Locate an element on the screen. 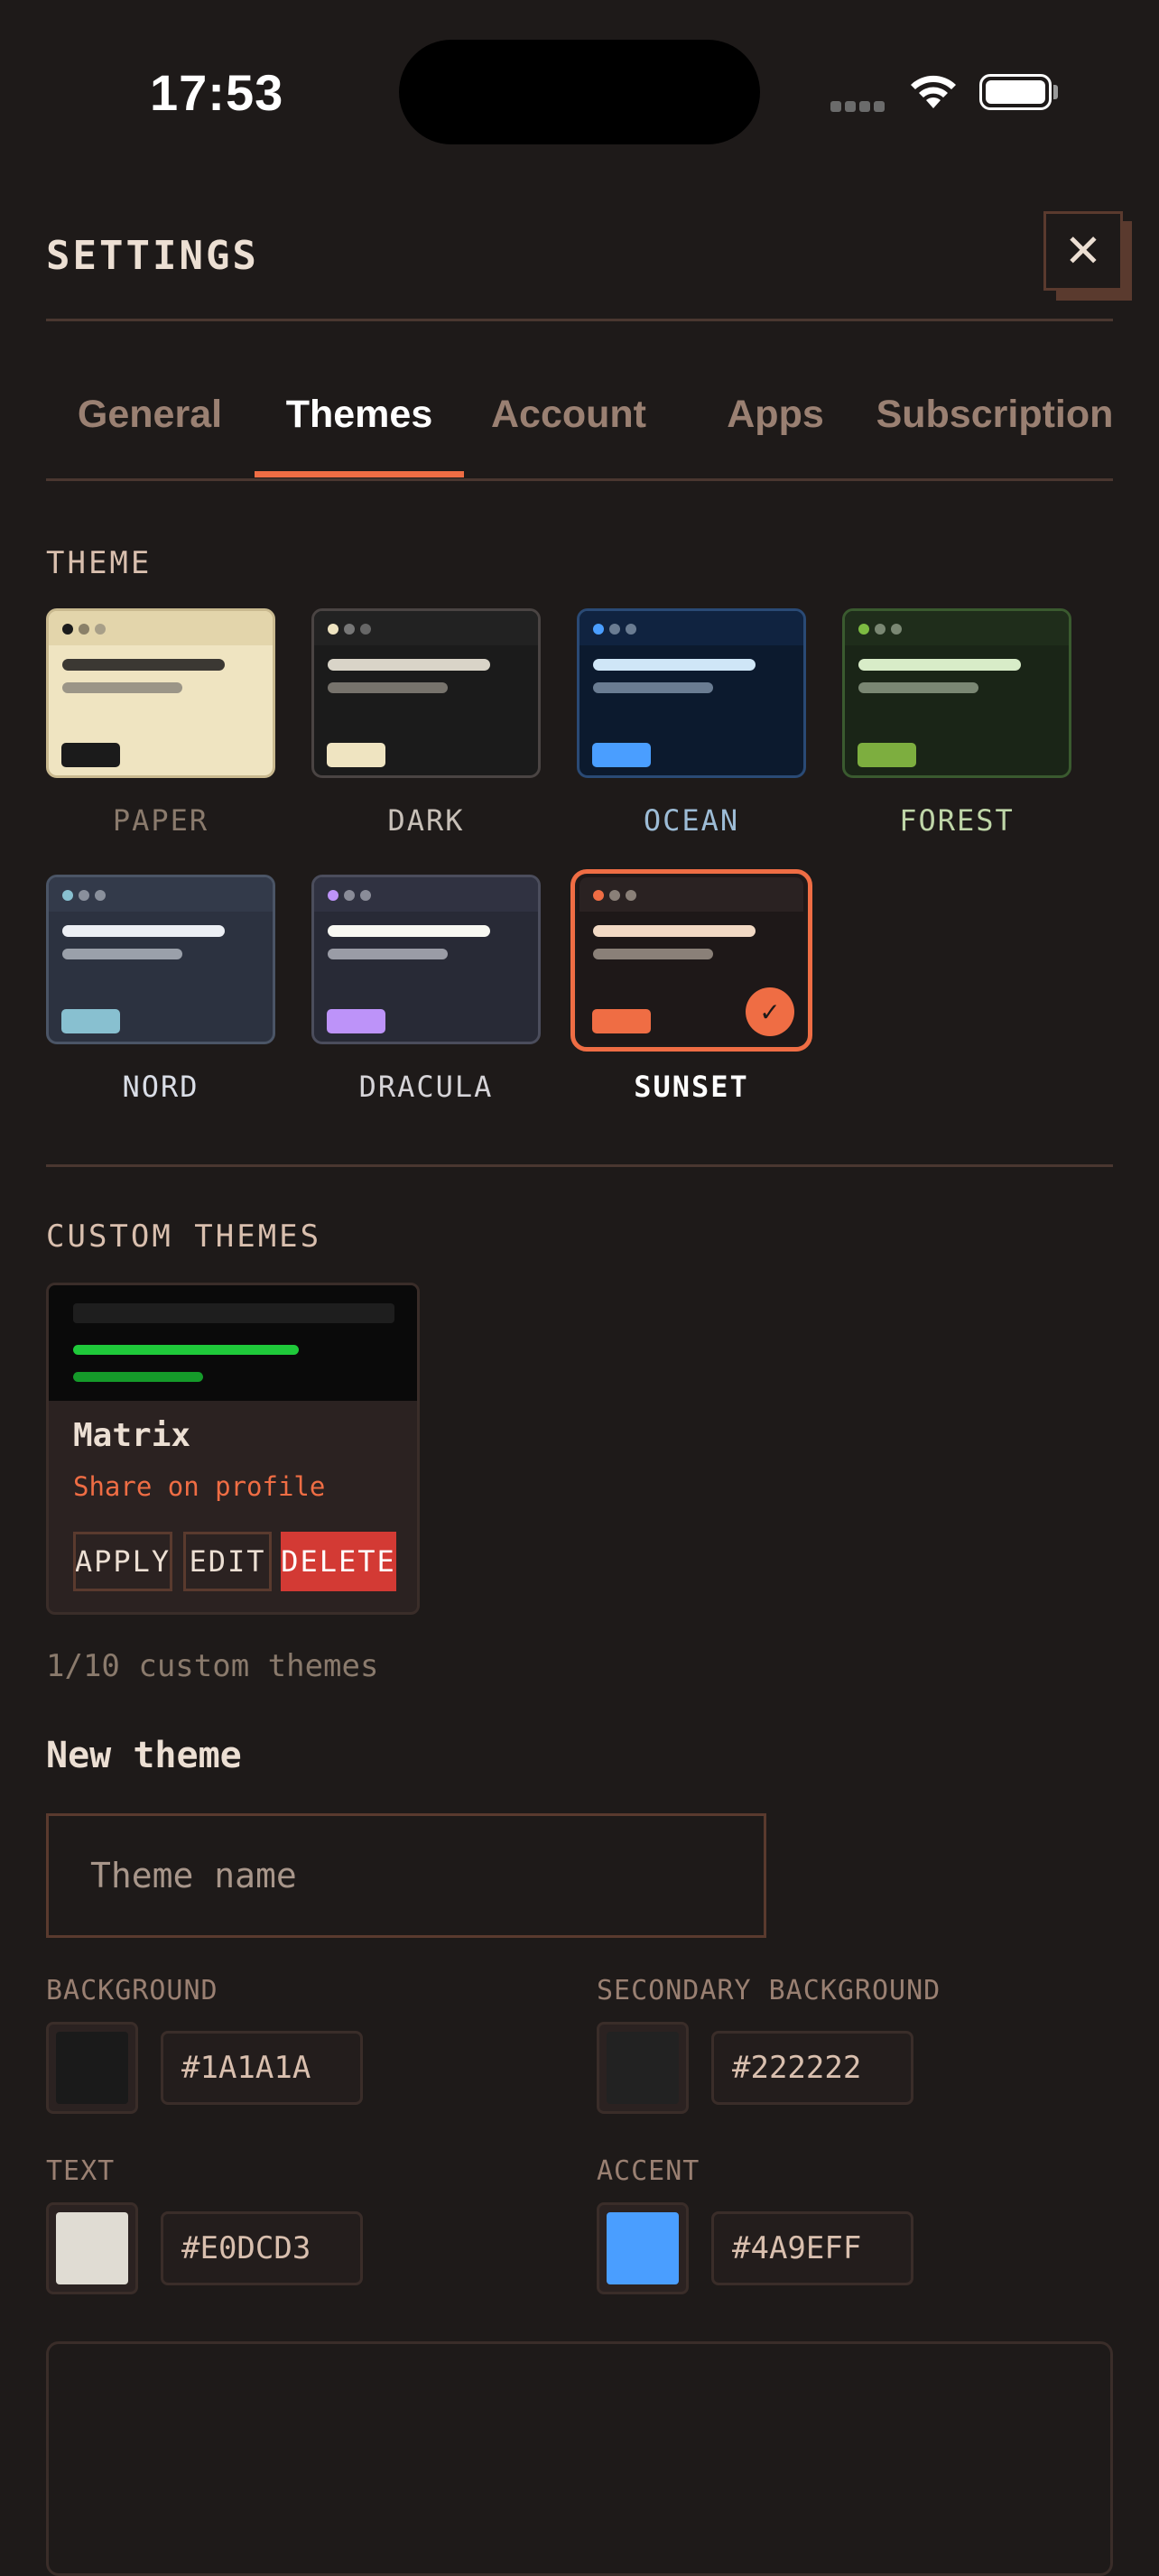 The width and height of the screenshot is (1159, 2576). tab-subscription: Subscription is located at coordinates (995, 415).